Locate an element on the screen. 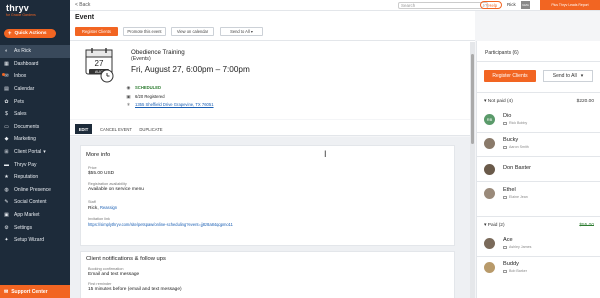  gear-icon: ⚙ is located at coordinates (6, 227).